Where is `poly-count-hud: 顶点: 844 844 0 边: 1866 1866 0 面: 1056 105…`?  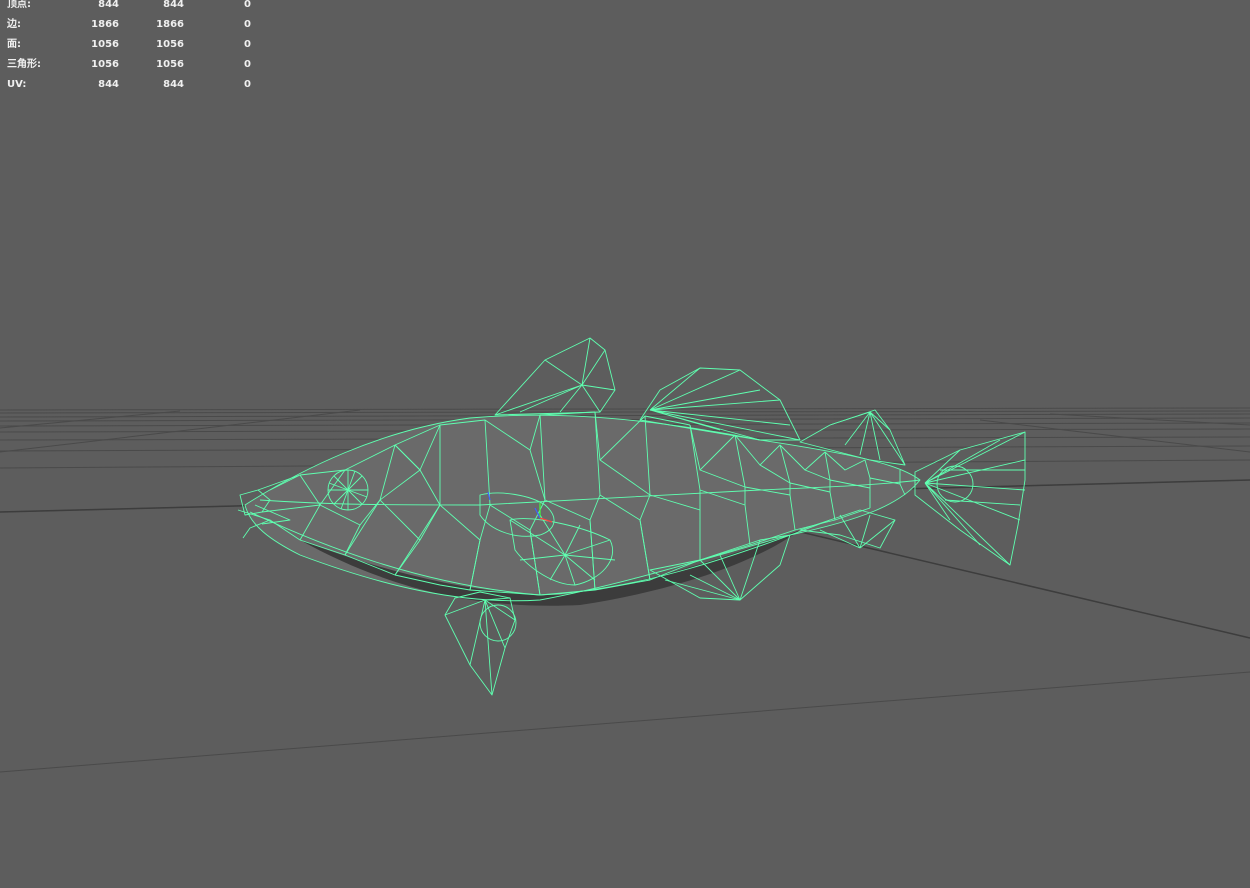 poly-count-hud: 顶点: 844 844 0 边: 1866 1866 0 面: 1056 105… is located at coordinates (131, 50).